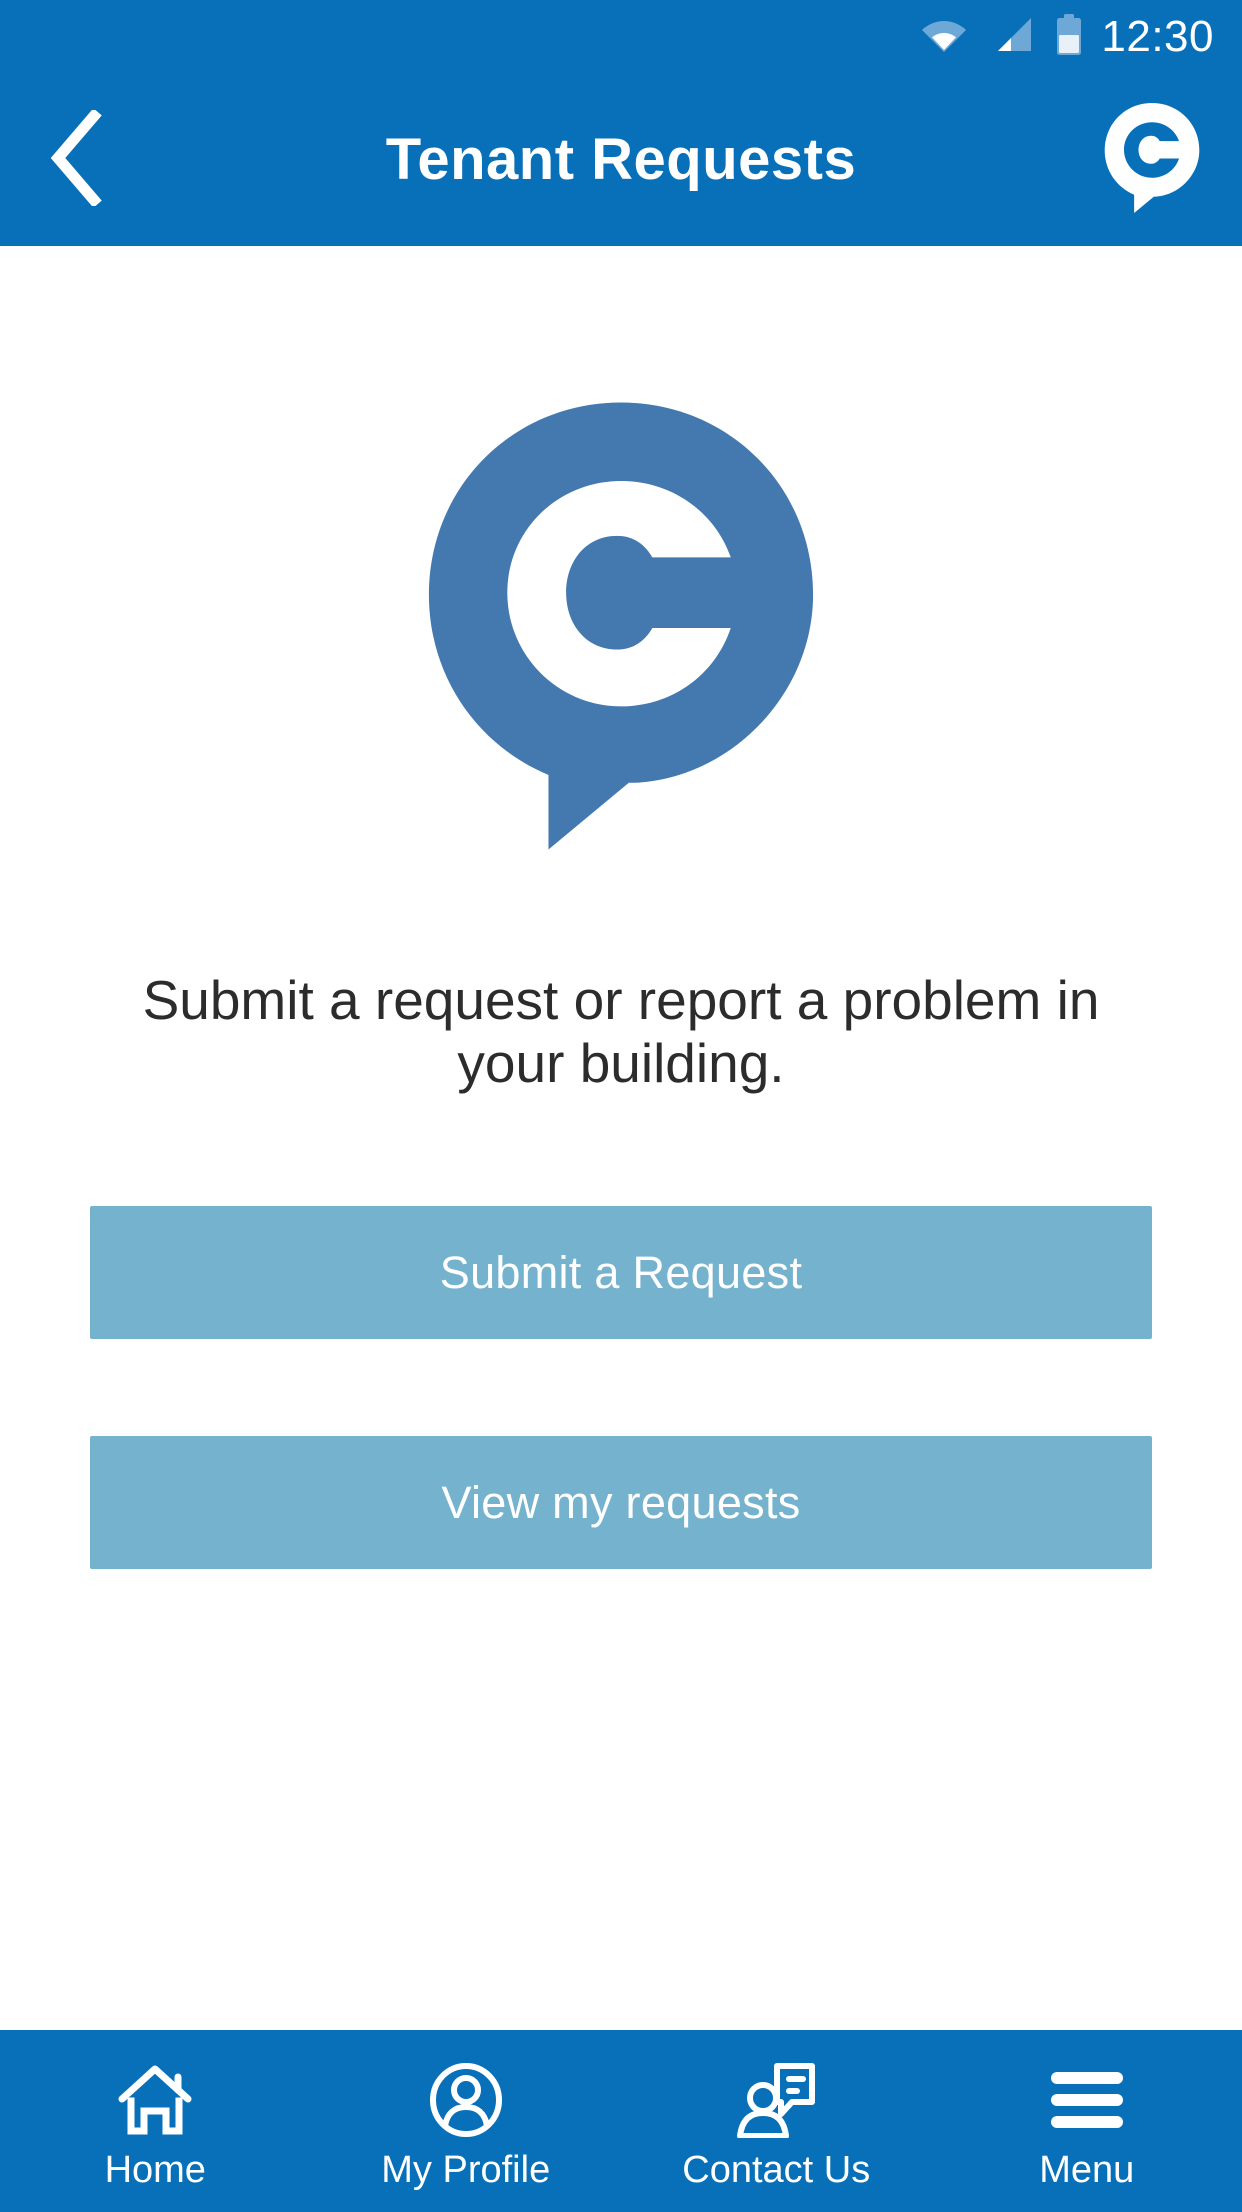  Describe the element at coordinates (944, 37) in the screenshot. I see `wifi-icon` at that location.